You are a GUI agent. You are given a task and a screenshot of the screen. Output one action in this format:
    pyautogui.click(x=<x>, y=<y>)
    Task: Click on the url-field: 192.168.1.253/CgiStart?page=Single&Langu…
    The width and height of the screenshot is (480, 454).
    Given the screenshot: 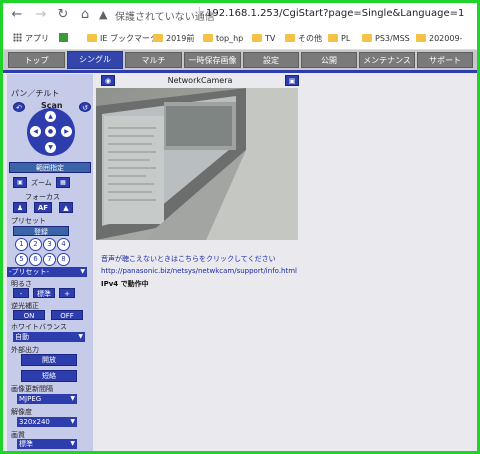 What is the action you would take?
    pyautogui.click(x=335, y=13)
    